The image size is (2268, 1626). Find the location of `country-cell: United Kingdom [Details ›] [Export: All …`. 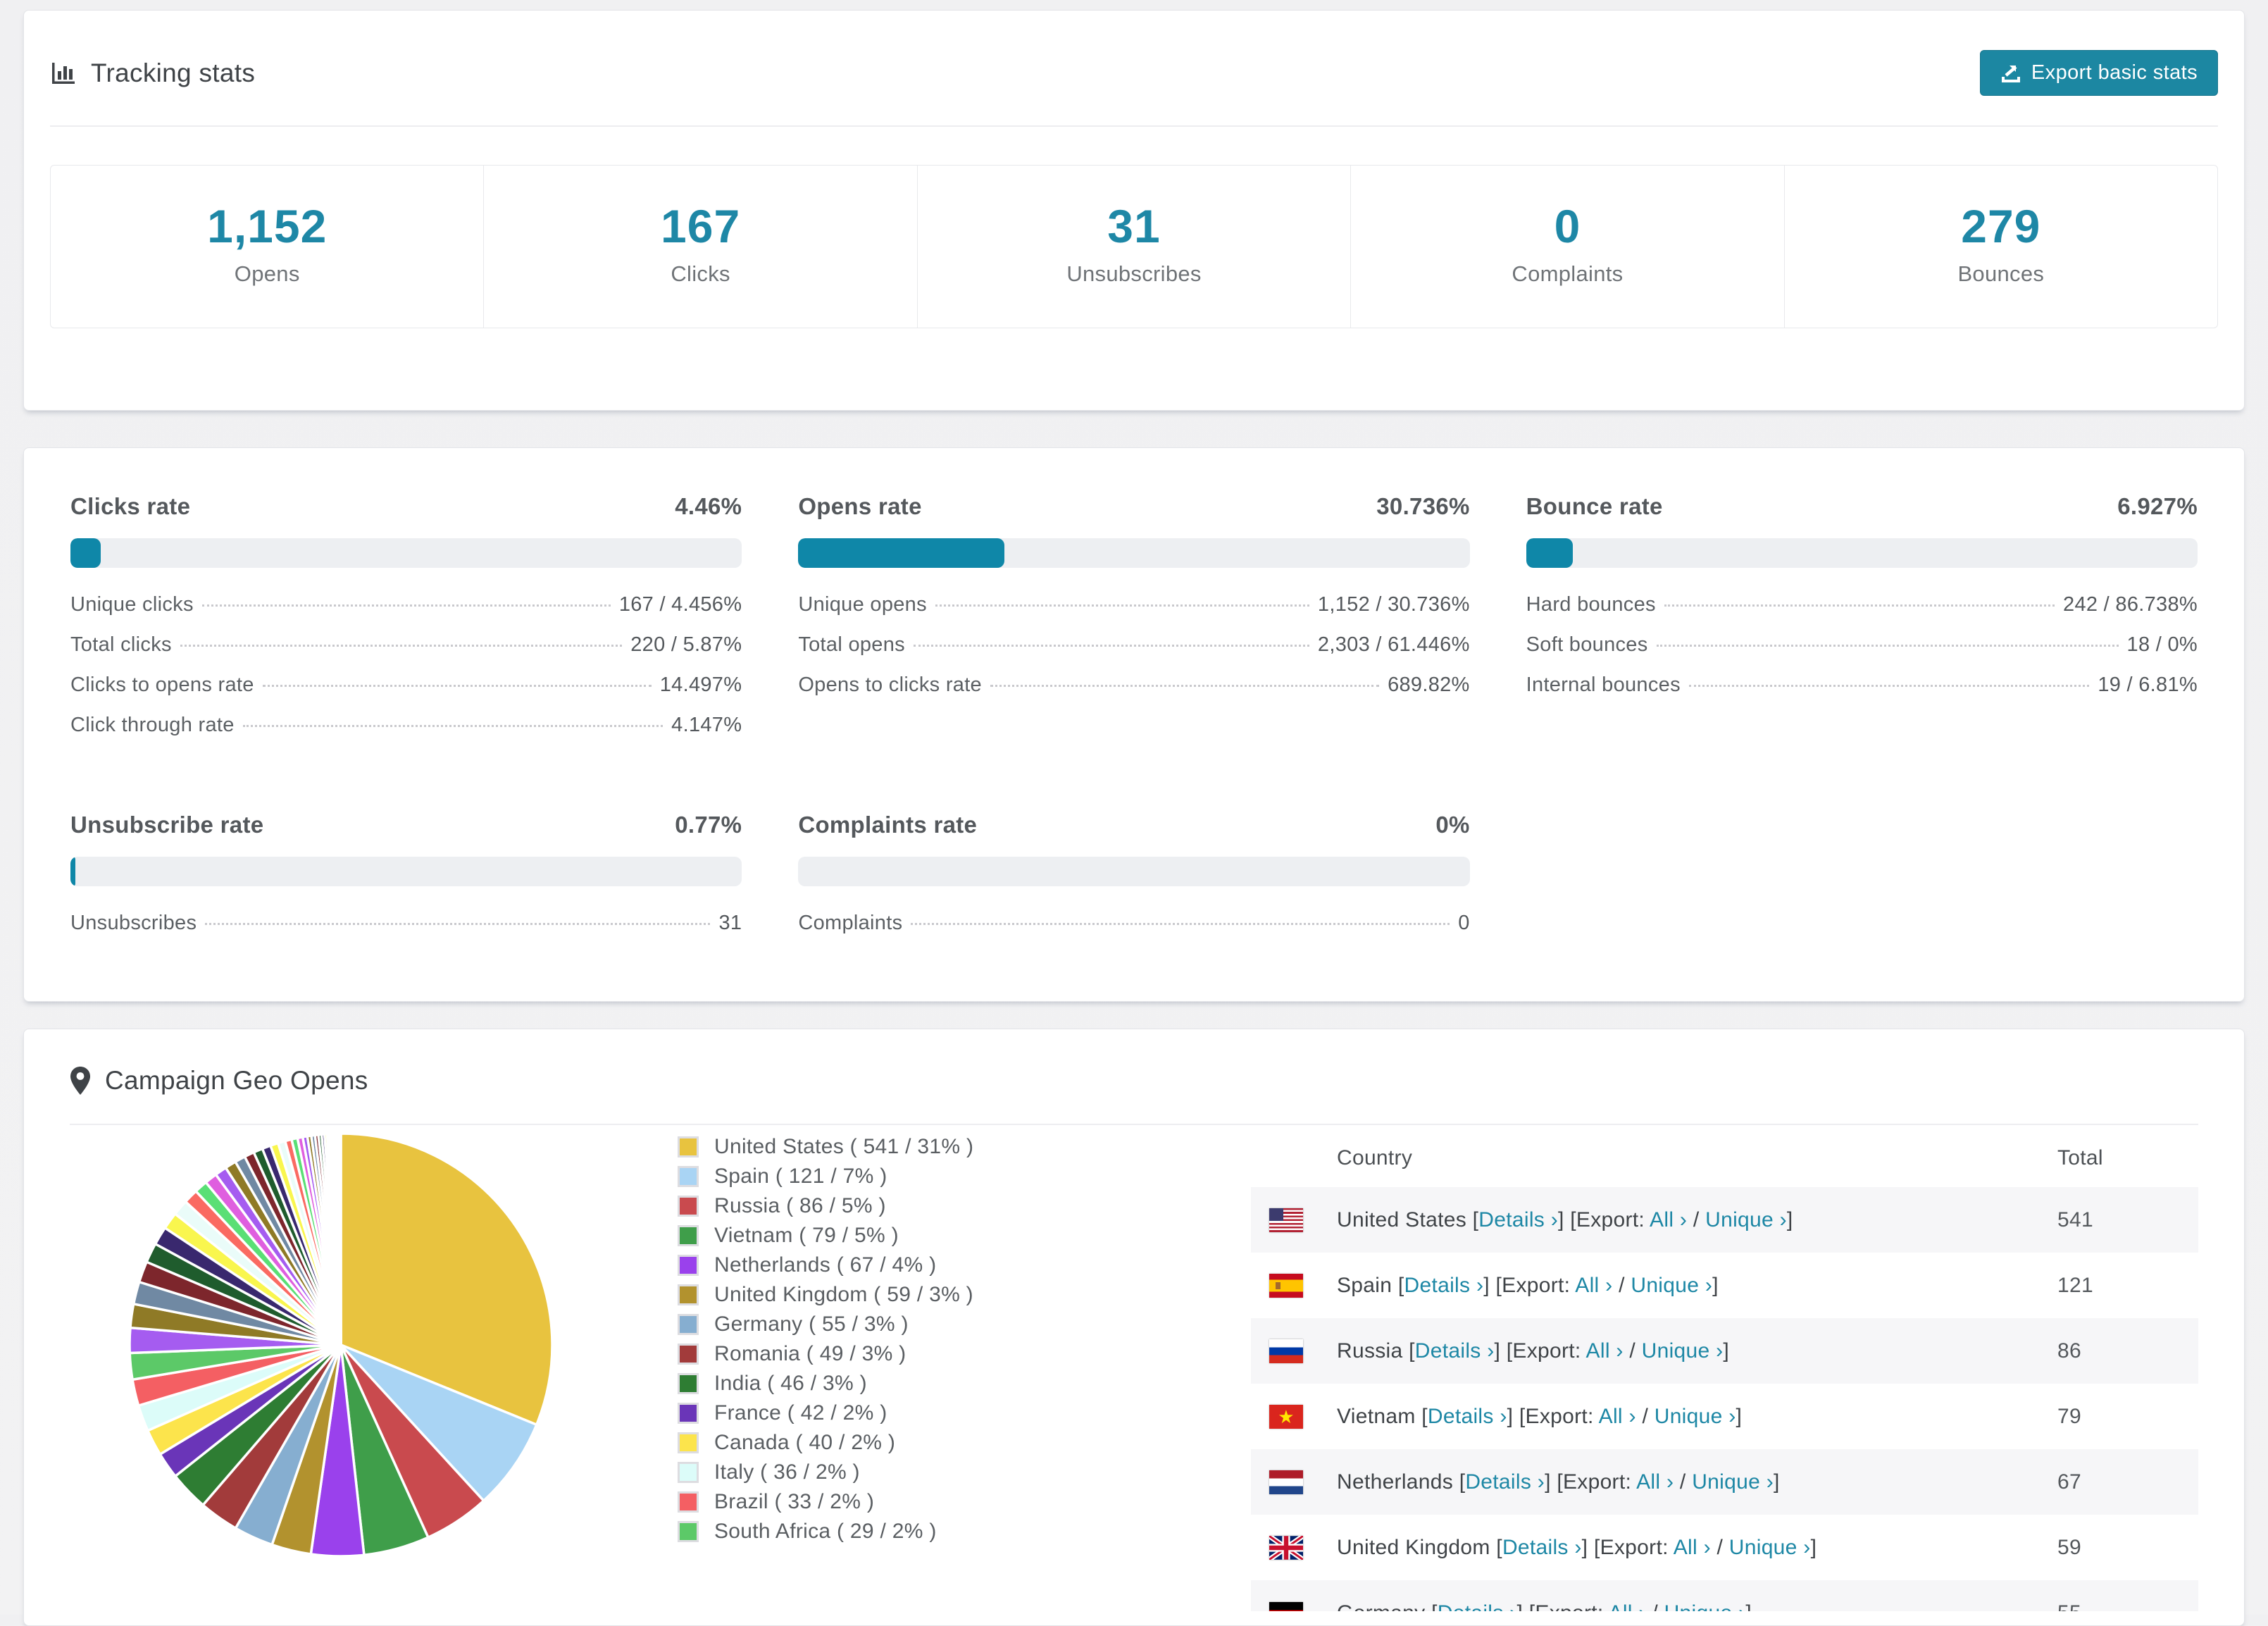

country-cell: United Kingdom [Details ›] [Export: All … is located at coordinates (1697, 1548).